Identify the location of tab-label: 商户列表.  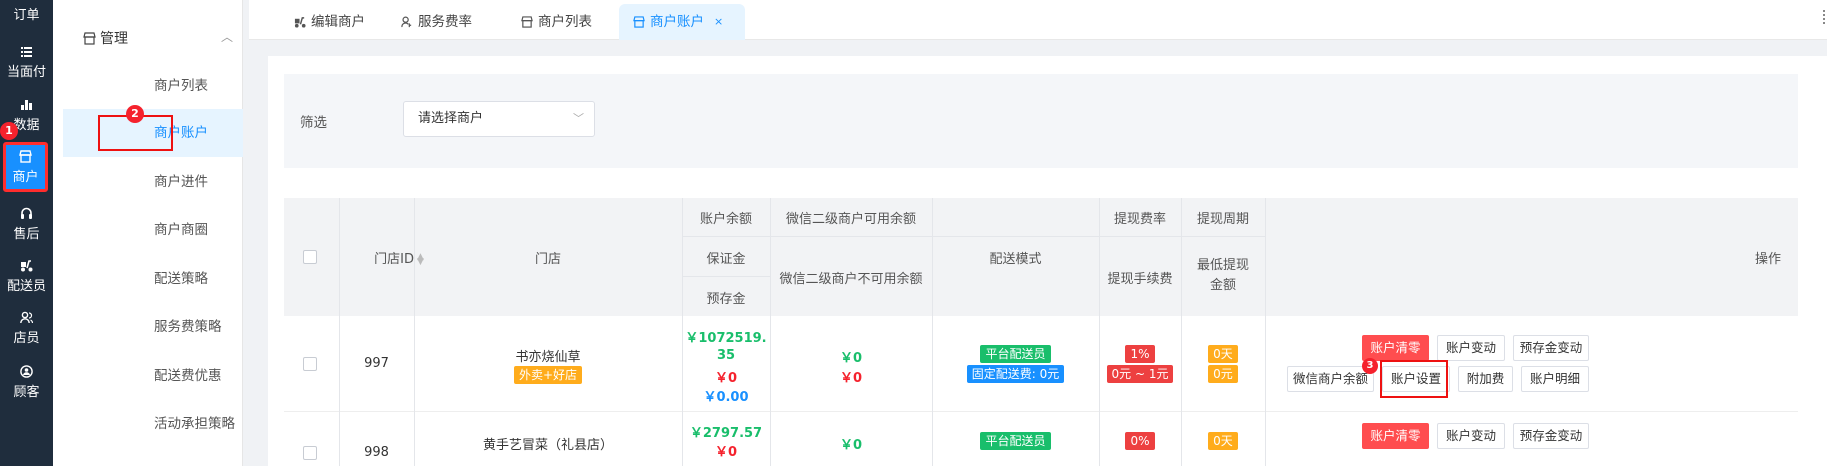
(565, 22).